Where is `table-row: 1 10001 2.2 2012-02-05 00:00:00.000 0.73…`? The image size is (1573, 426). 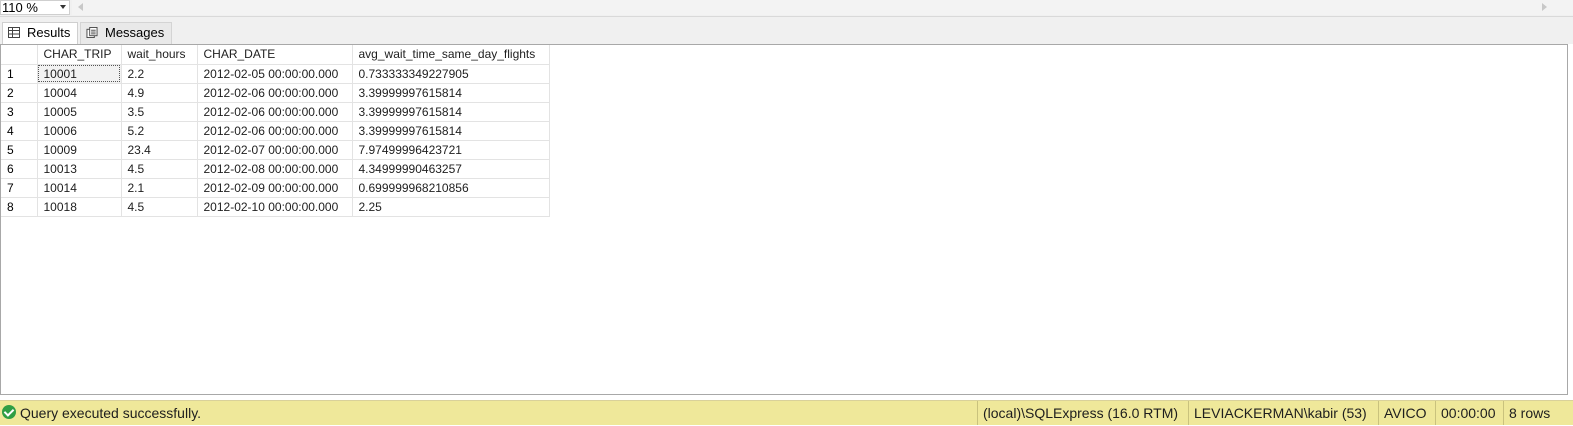 table-row: 1 10001 2.2 2012-02-05 00:00:00.000 0.73… is located at coordinates (275, 74).